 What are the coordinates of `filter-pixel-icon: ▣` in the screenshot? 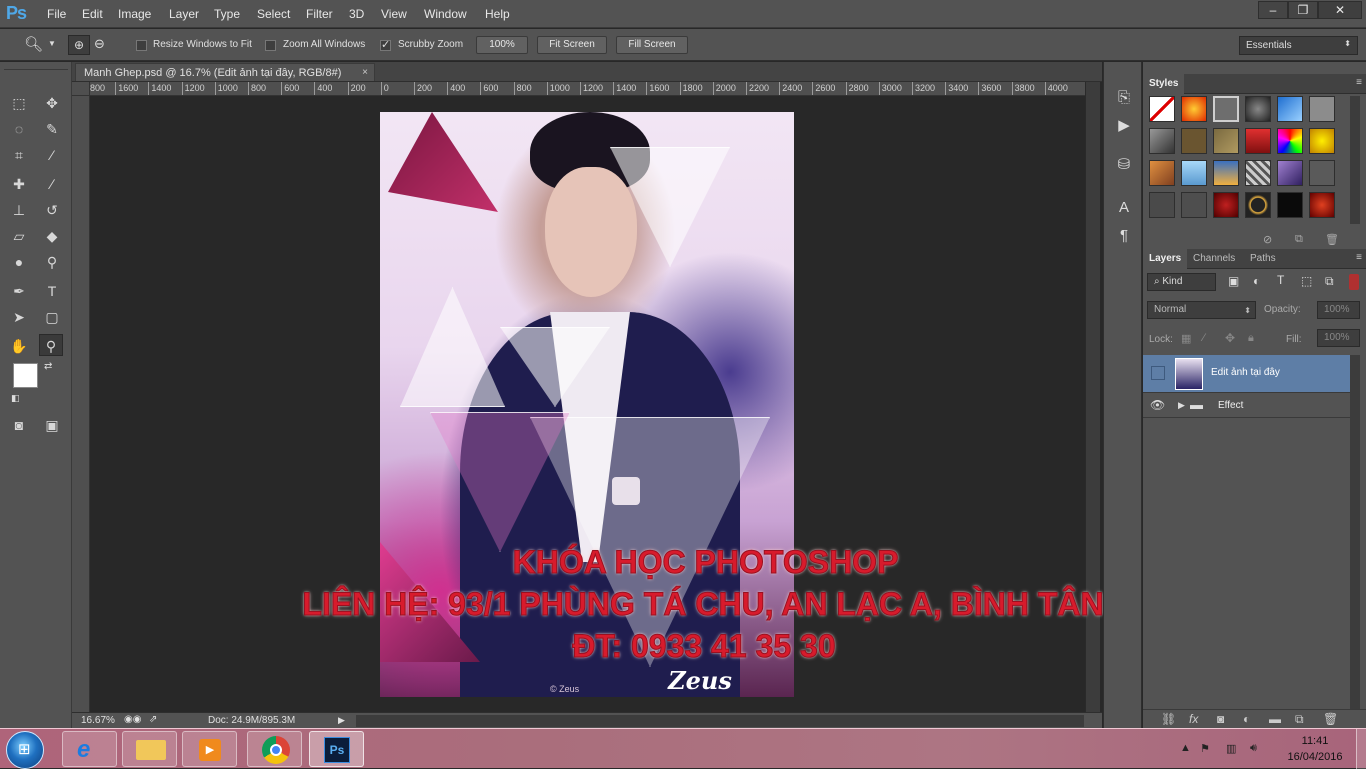 It's located at (1233, 281).